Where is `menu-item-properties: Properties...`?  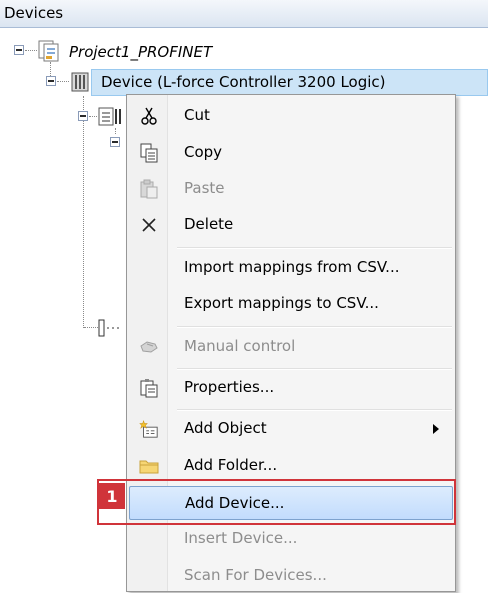 menu-item-properties: Properties... is located at coordinates (291, 388).